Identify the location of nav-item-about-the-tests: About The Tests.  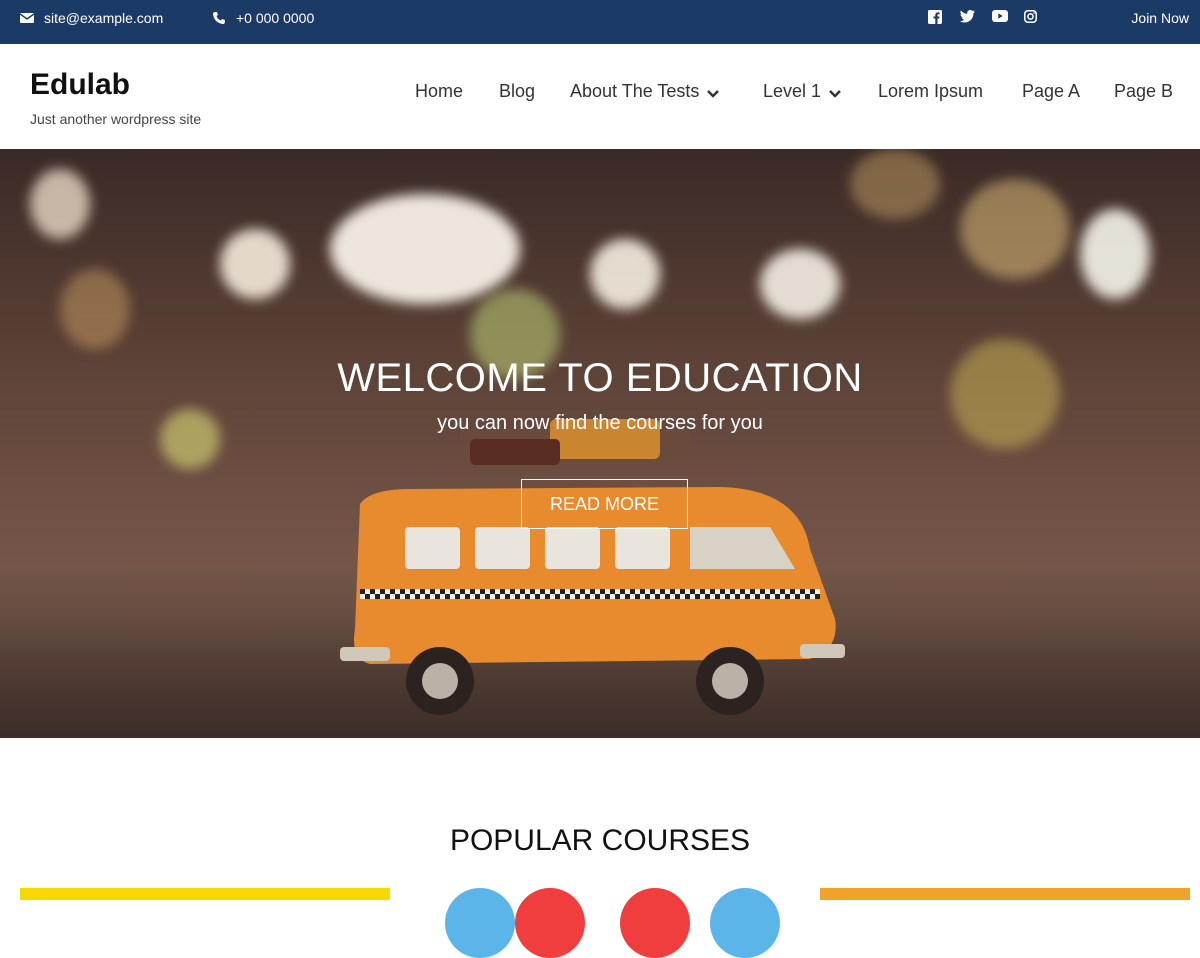
(645, 91).